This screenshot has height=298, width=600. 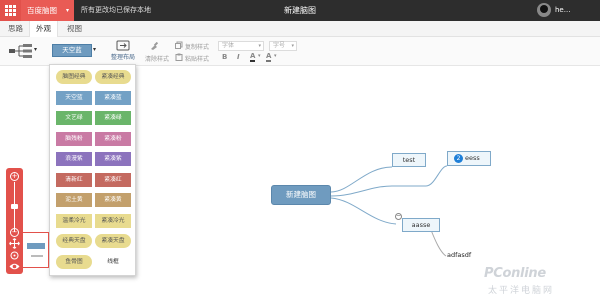 I want to click on tab-idea: 思路, so click(x=15, y=29).